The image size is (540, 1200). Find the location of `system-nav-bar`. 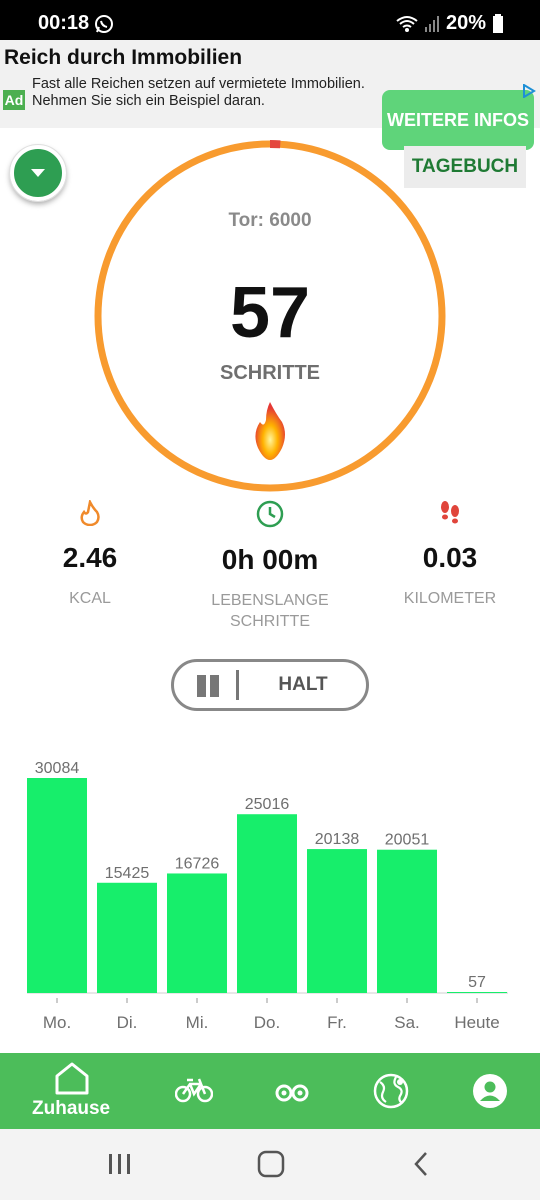

system-nav-bar is located at coordinates (270, 1164).